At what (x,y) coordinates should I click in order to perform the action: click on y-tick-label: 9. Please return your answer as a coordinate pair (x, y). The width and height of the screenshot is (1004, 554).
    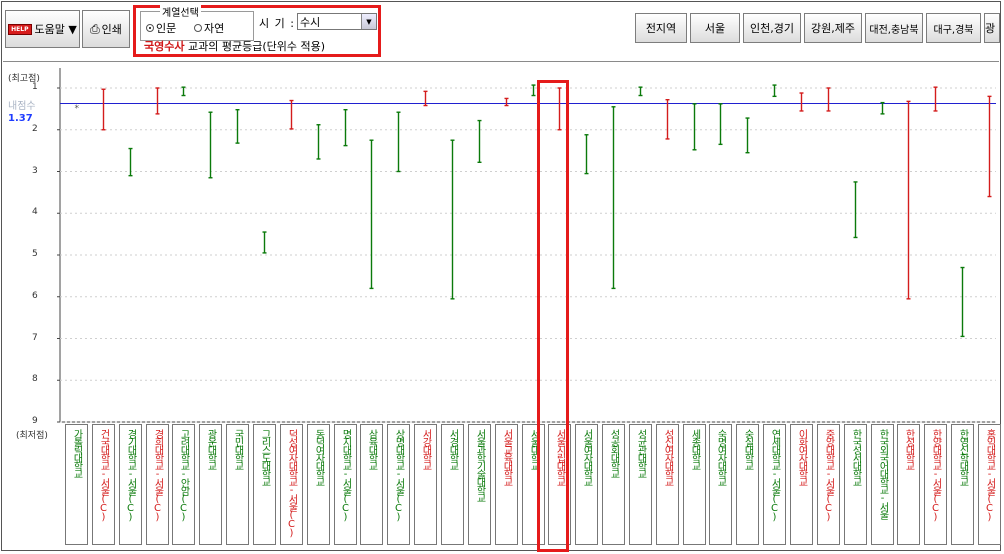
    Looking at the image, I should click on (35, 421).